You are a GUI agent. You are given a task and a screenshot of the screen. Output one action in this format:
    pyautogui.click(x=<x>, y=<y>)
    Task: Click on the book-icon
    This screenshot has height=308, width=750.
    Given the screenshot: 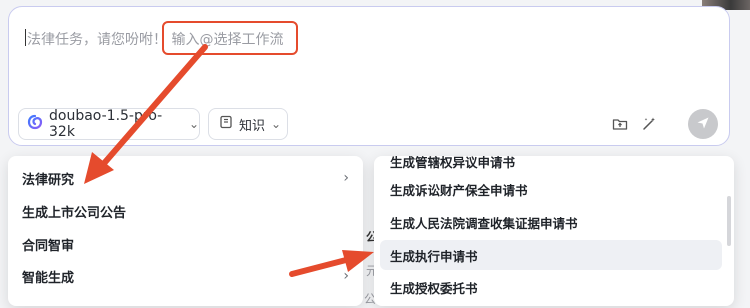 What is the action you would take?
    pyautogui.click(x=226, y=124)
    